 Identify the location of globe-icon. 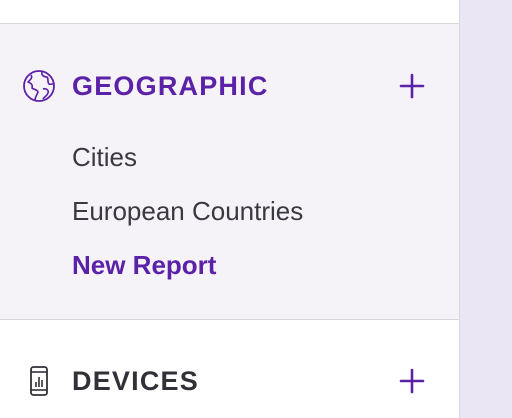
(39, 86).